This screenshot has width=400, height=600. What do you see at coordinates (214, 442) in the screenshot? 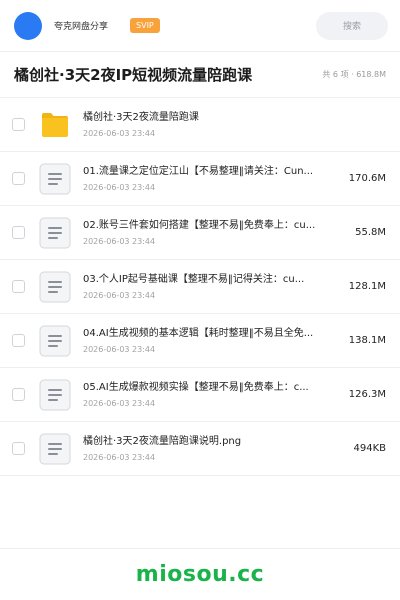
I see `file-name: 橘创社·3天2夜流量陪跑课说明.png` at bounding box center [214, 442].